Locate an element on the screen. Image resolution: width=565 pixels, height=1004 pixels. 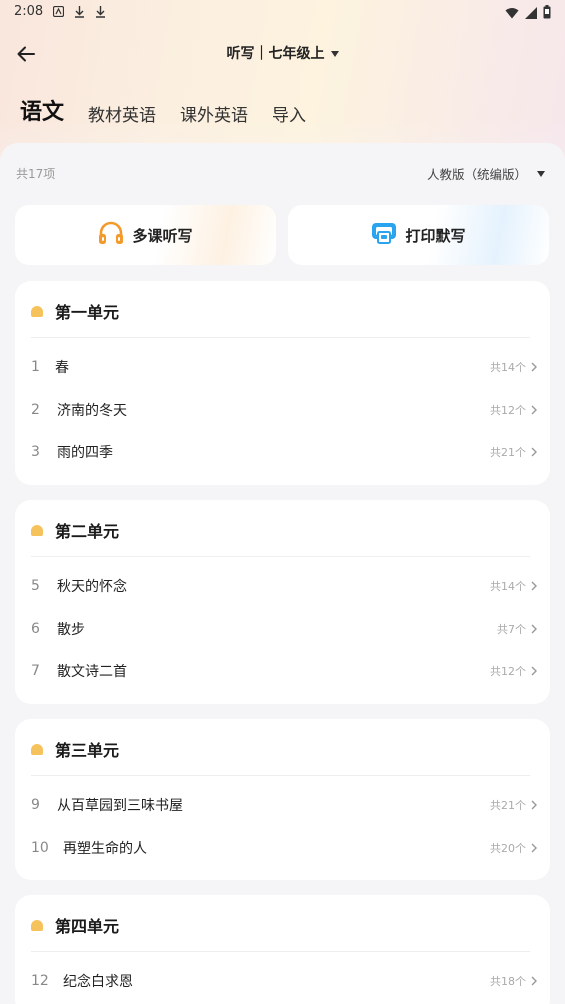
page-title: 听写｜七年级上 is located at coordinates (275, 54).